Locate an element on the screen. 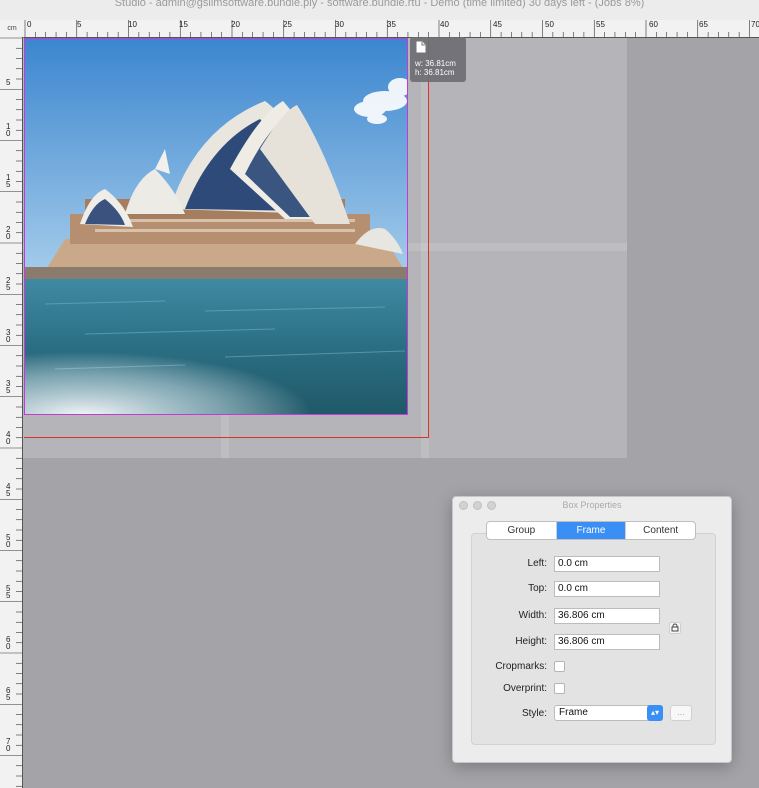  tab-frame: Frame is located at coordinates (591, 530).